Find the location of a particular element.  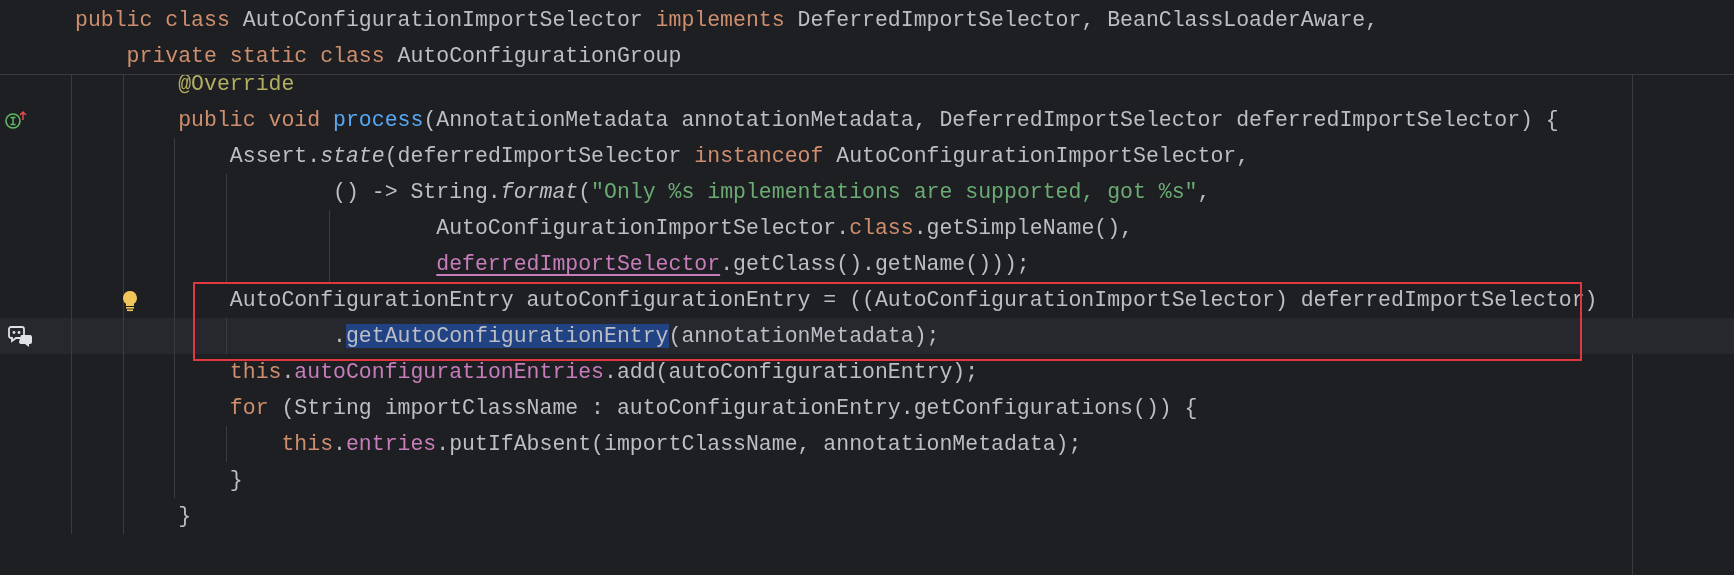

implemented-marker-icon is located at coordinates (16, 120).